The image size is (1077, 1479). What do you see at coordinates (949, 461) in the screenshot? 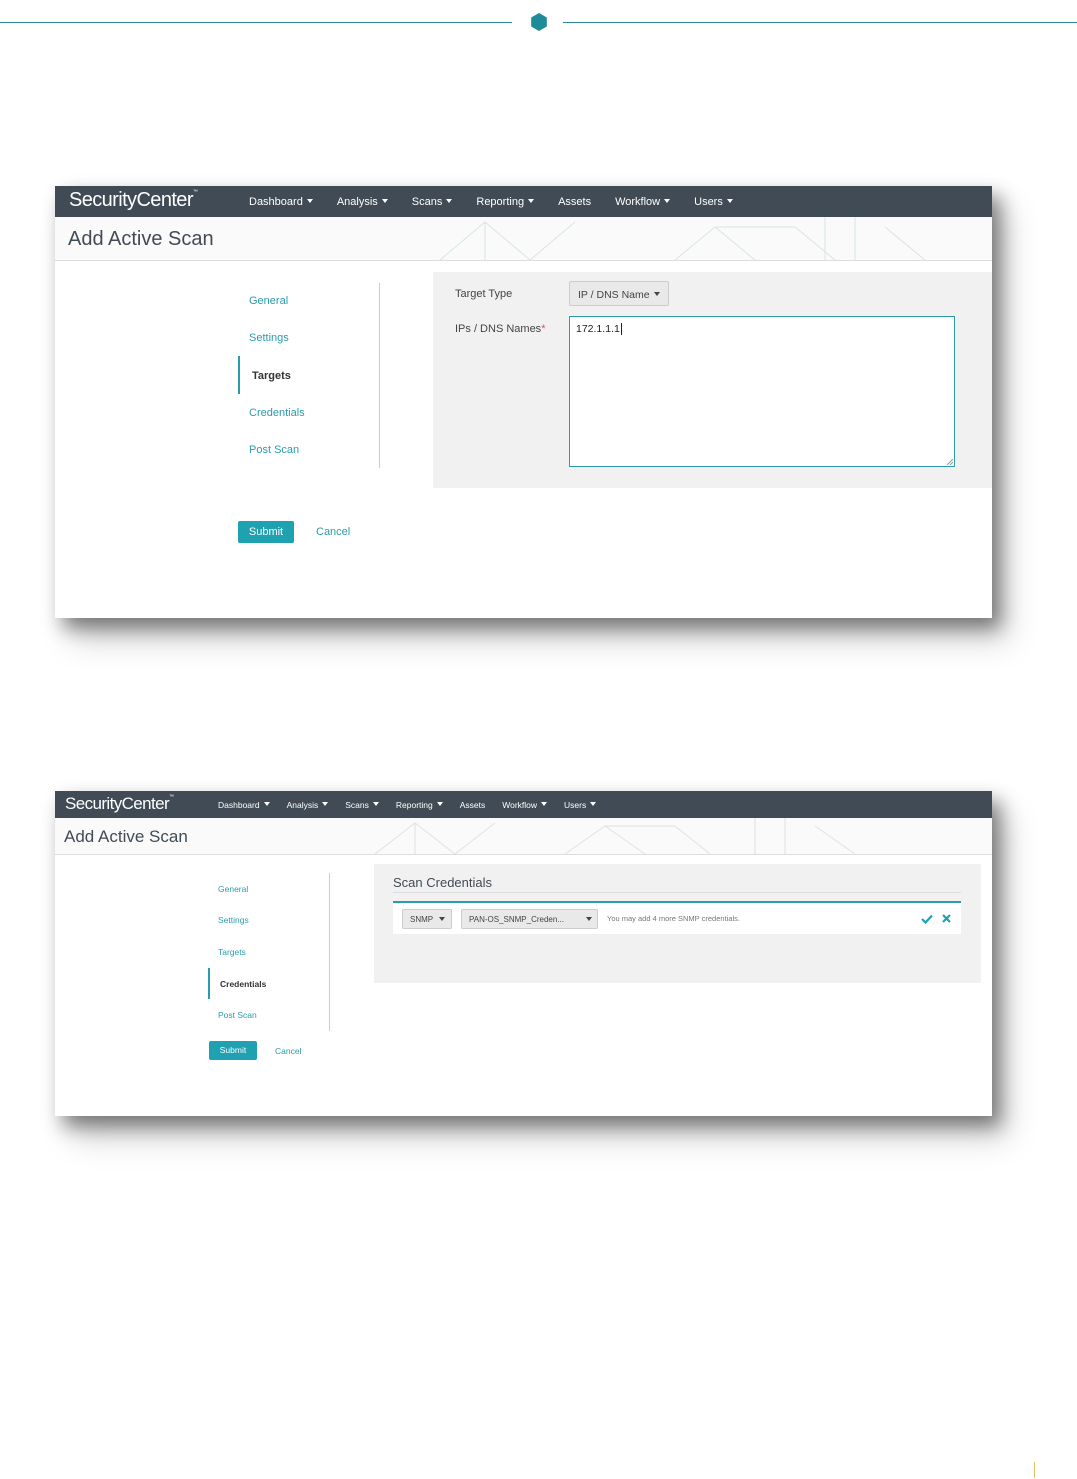
I see `resize-handle-icon` at bounding box center [949, 461].